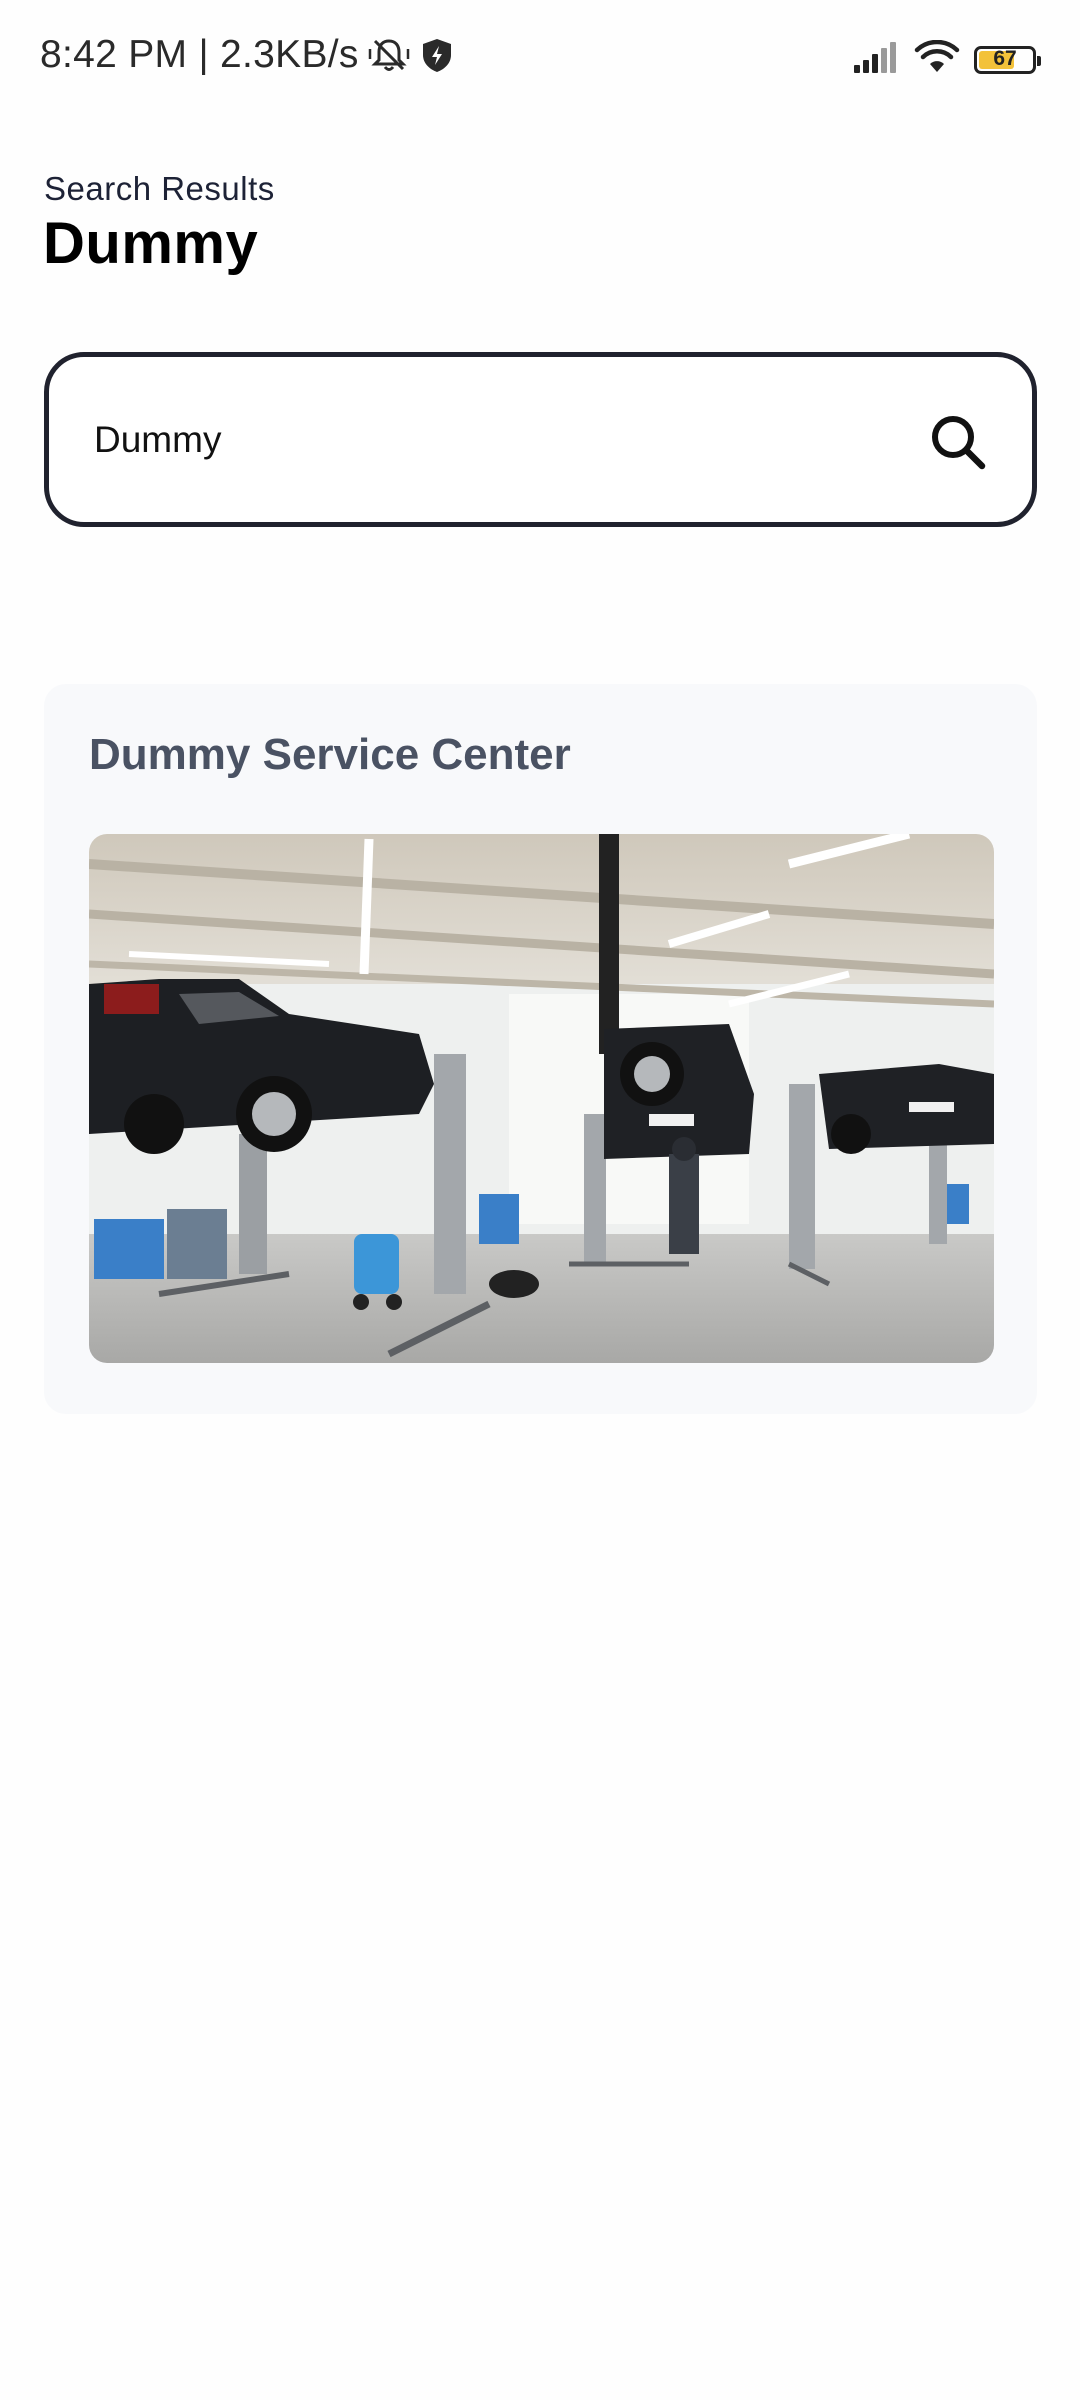  Describe the element at coordinates (876, 59) in the screenshot. I see `signal-icon` at that location.